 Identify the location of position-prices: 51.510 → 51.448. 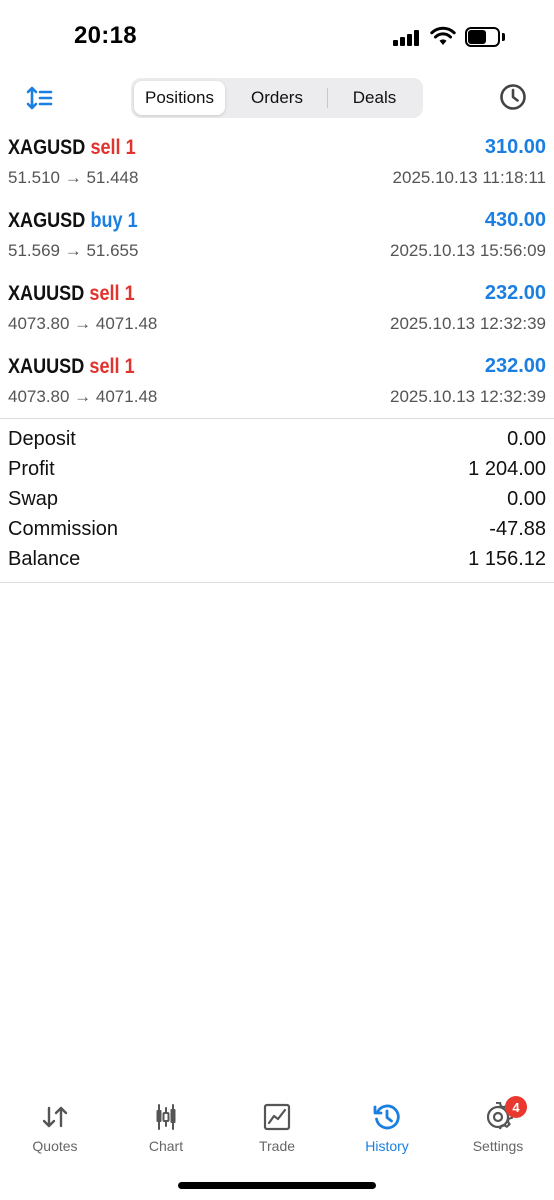
(73, 177).